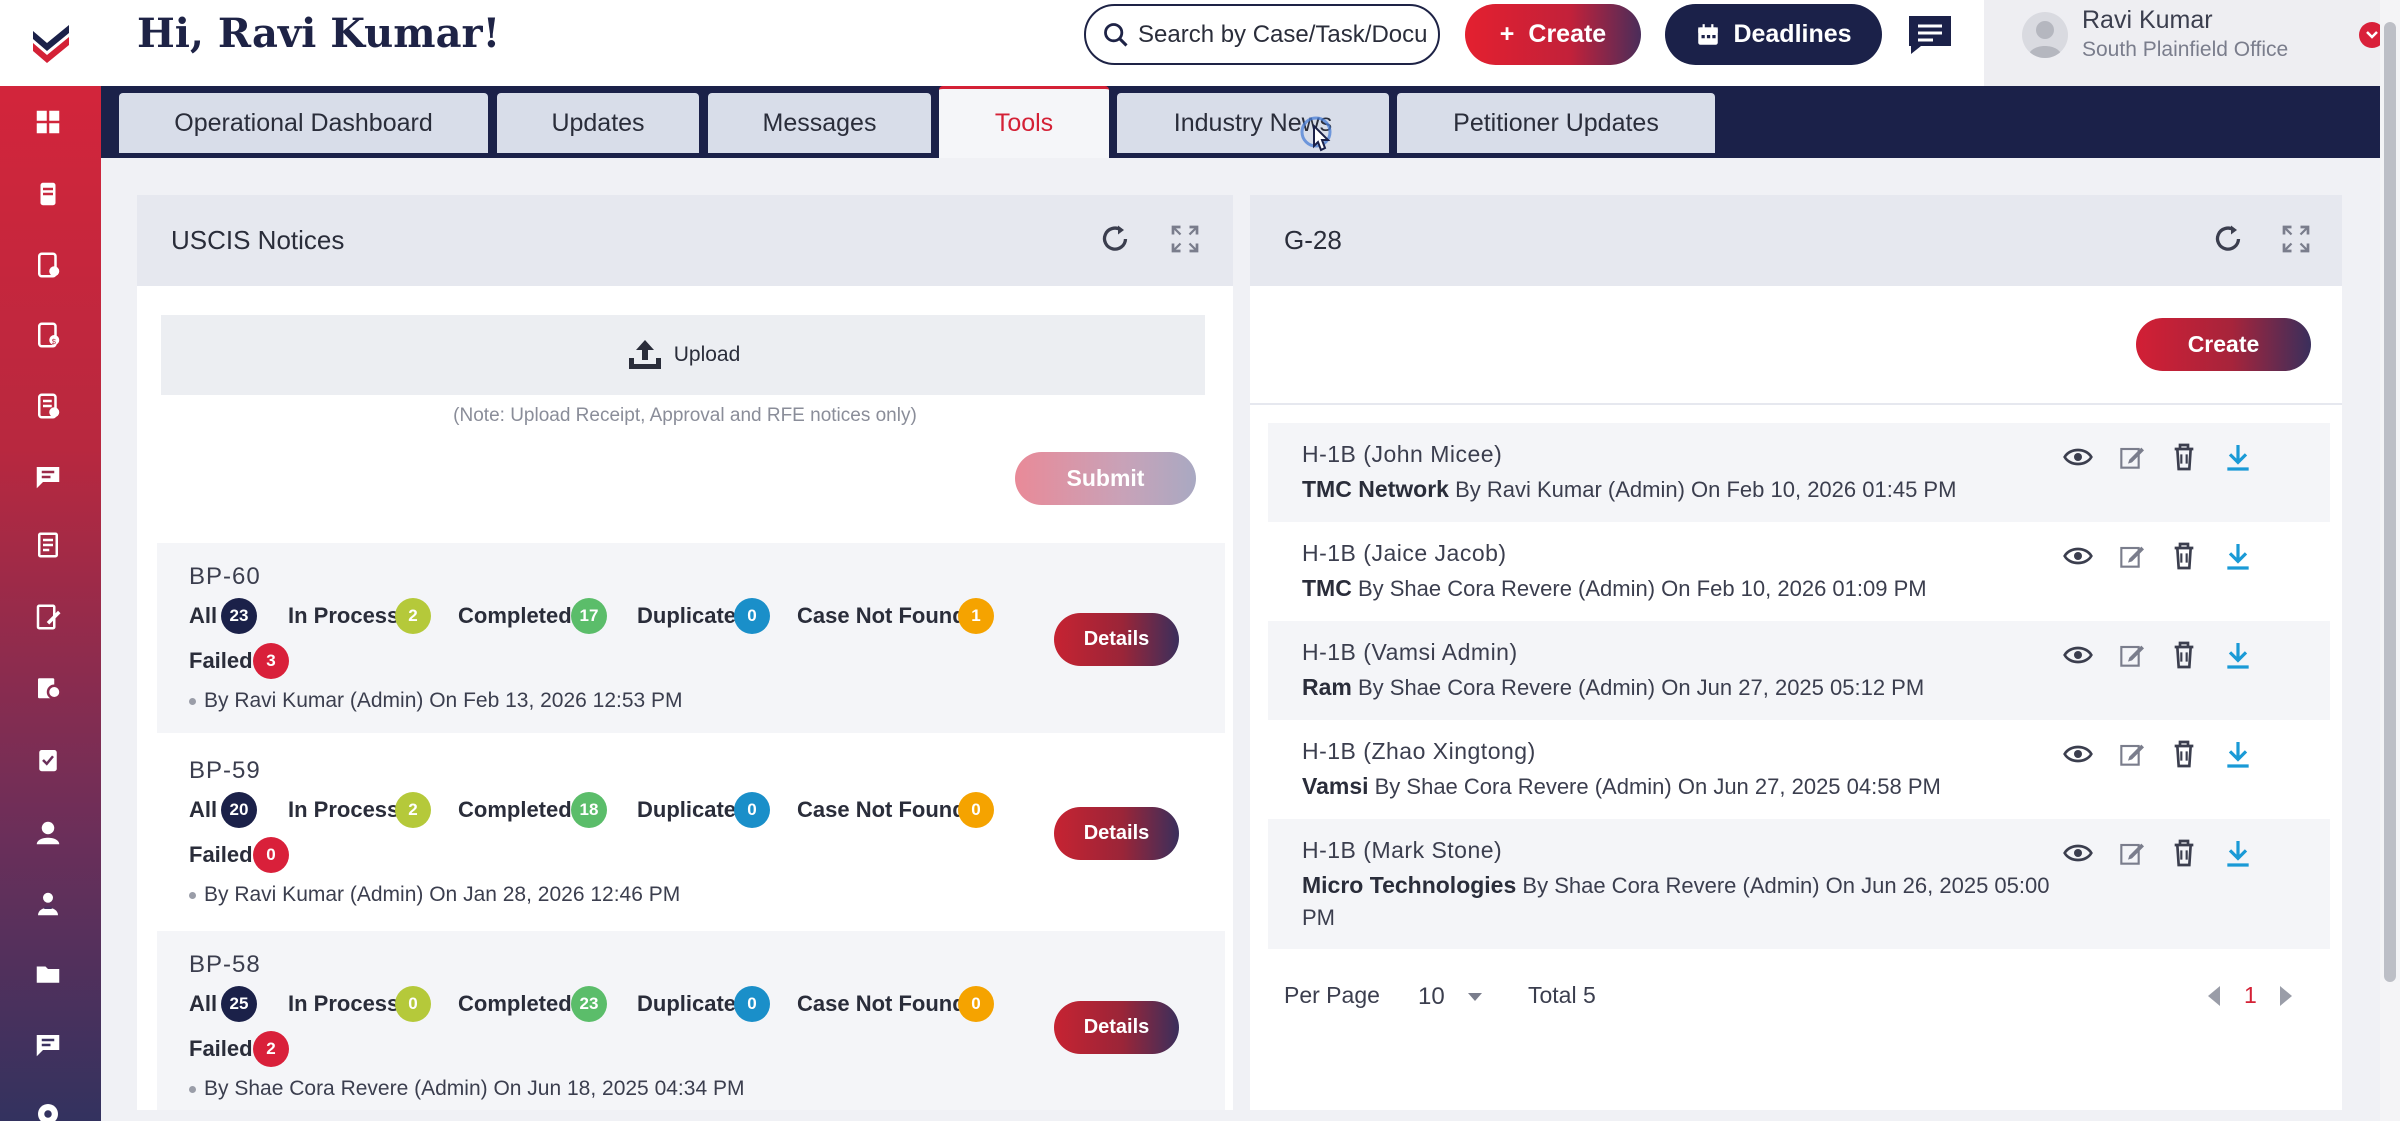  I want to click on sidebar: $, so click(50, 560).